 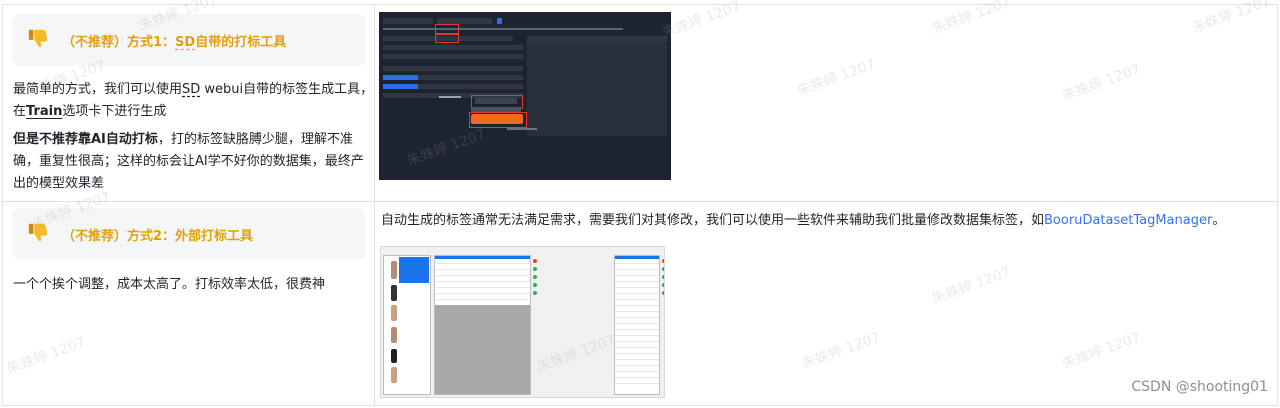 I want to click on column-divider, so click(x=374, y=205).